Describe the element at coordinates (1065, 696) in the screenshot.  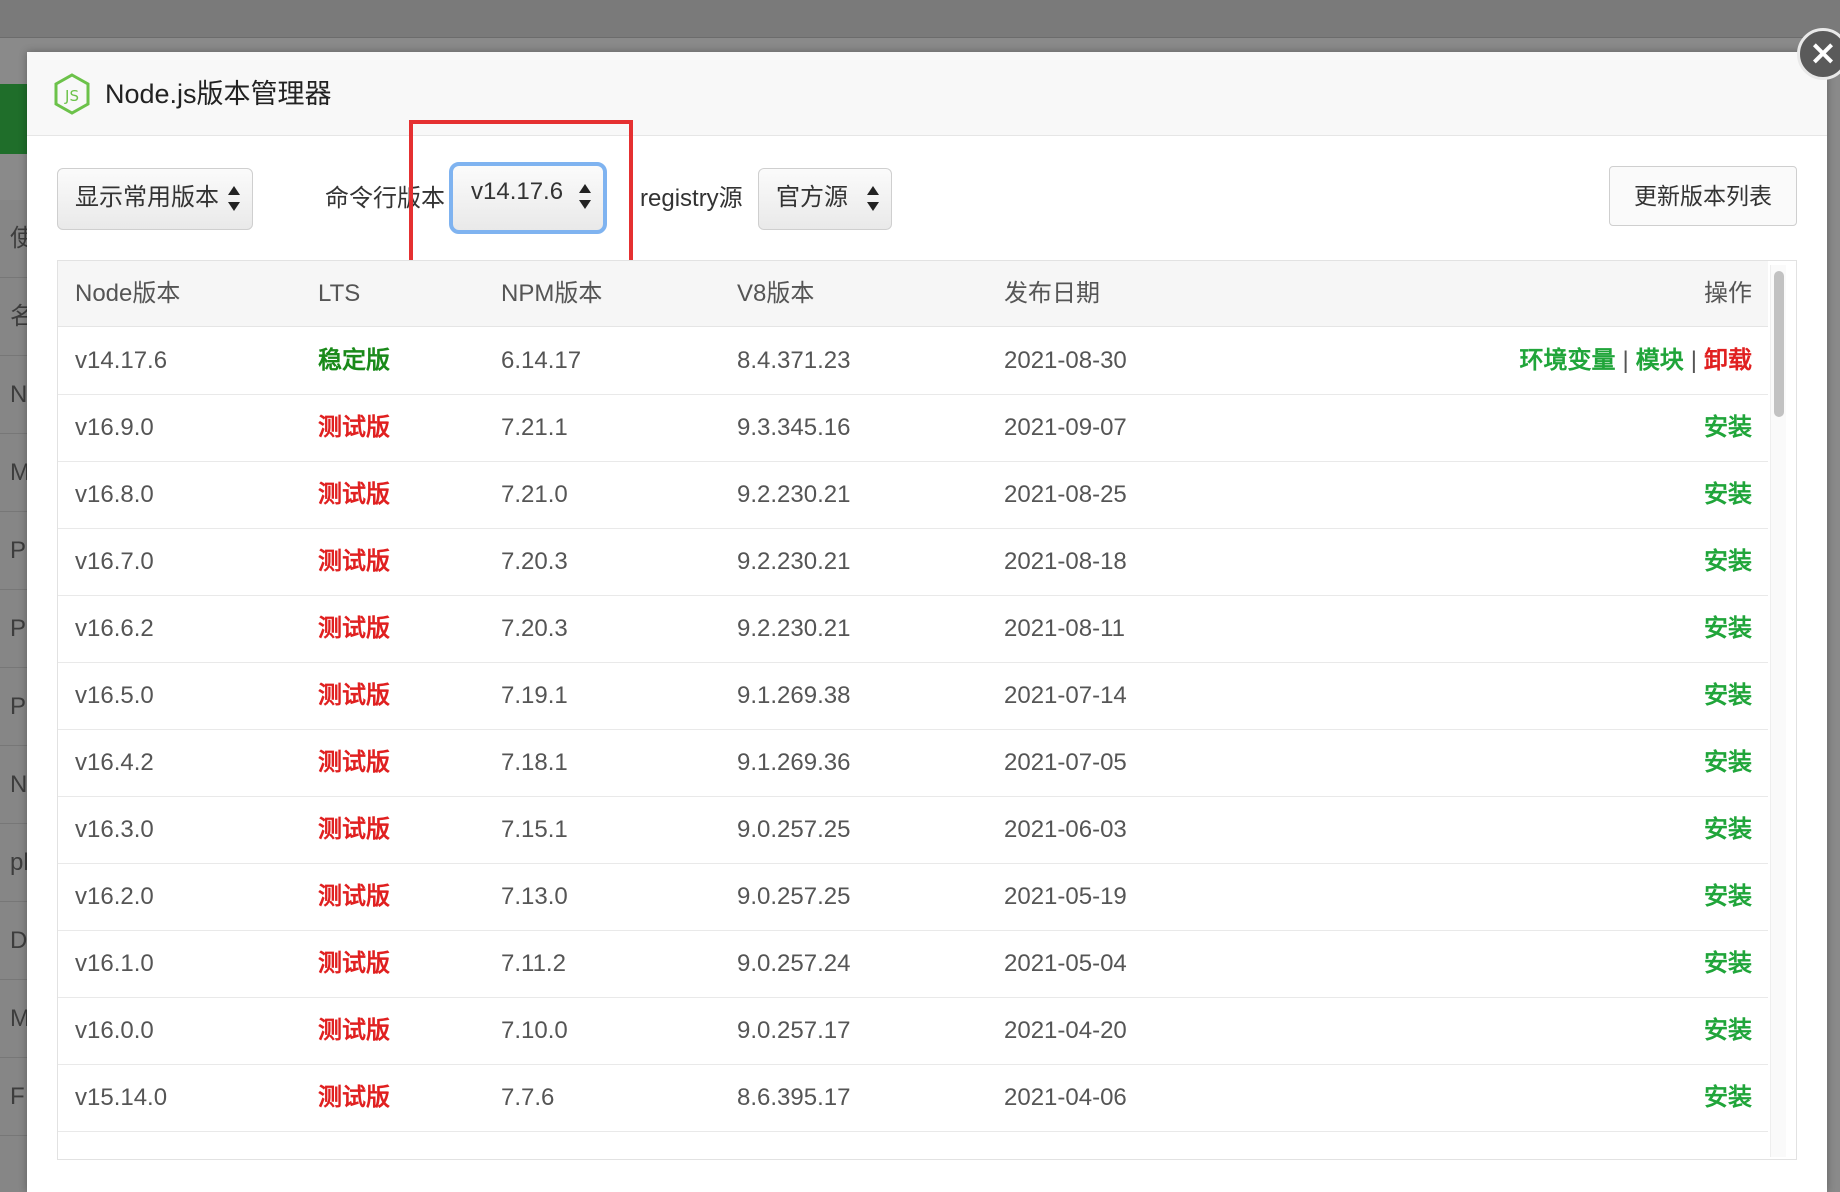
I see `cell-release-date: 2021-07-14` at that location.